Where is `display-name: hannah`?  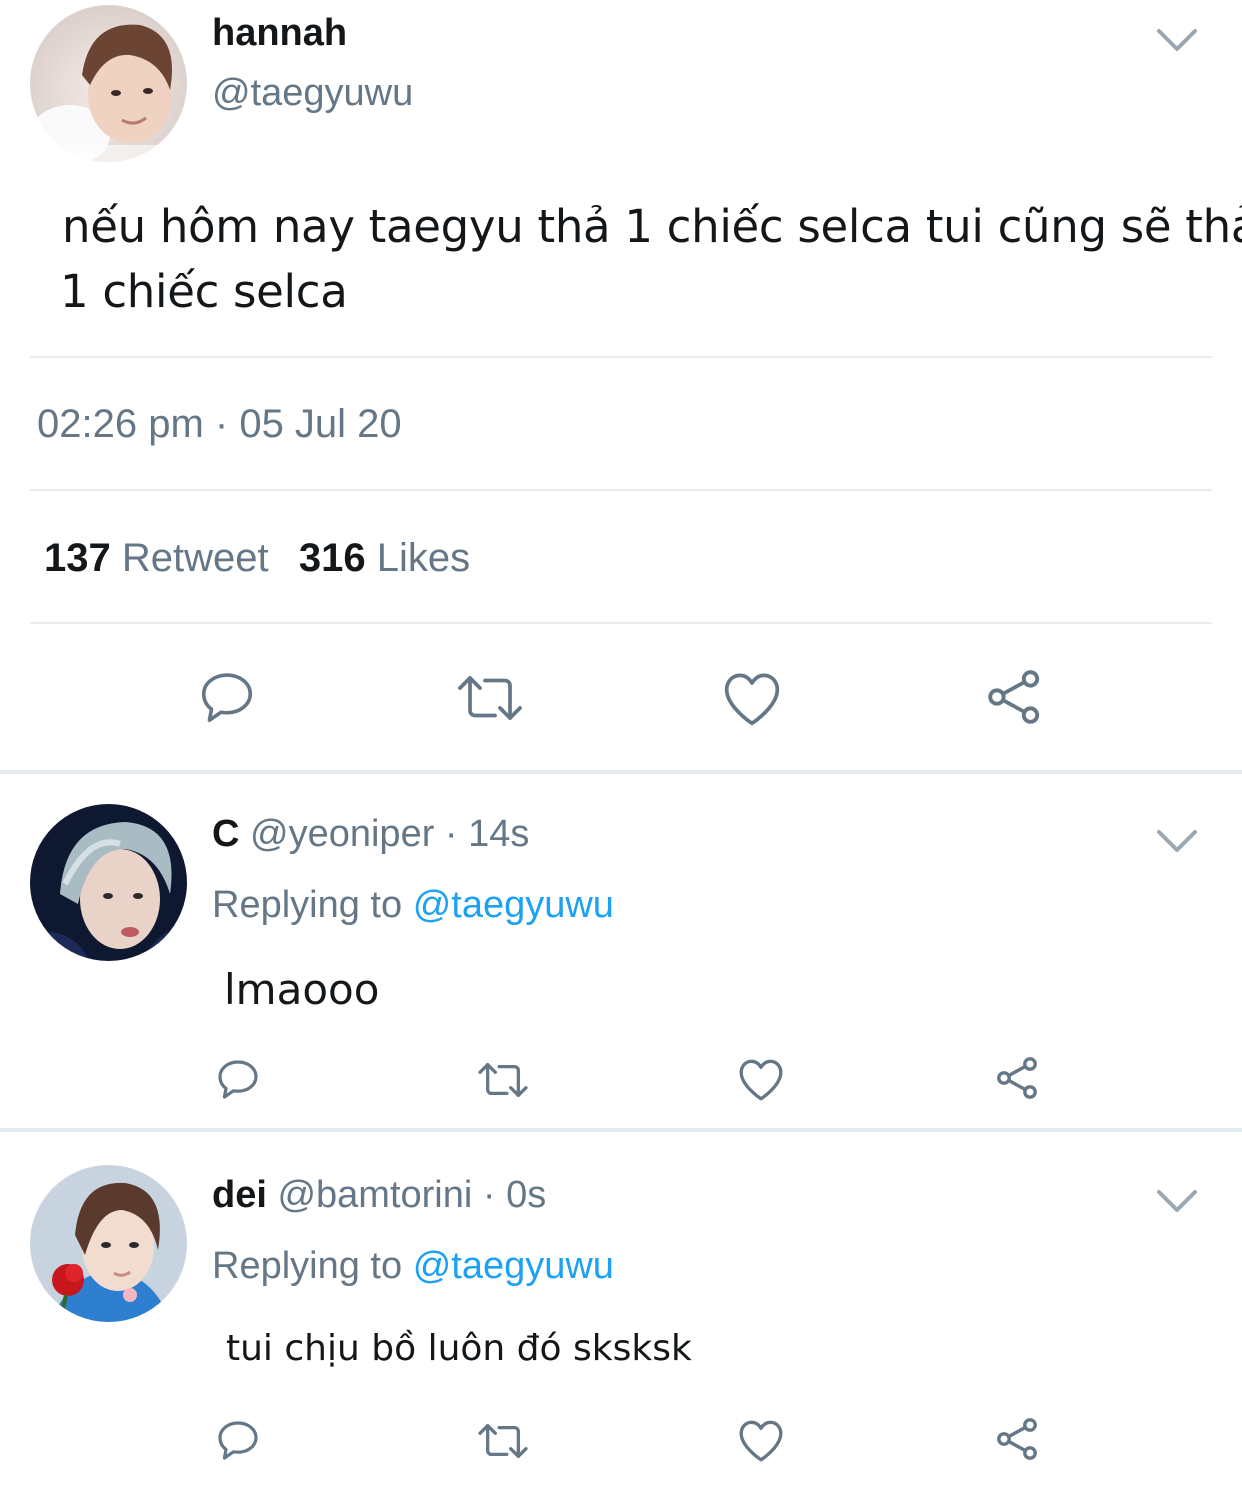 display-name: hannah is located at coordinates (279, 33).